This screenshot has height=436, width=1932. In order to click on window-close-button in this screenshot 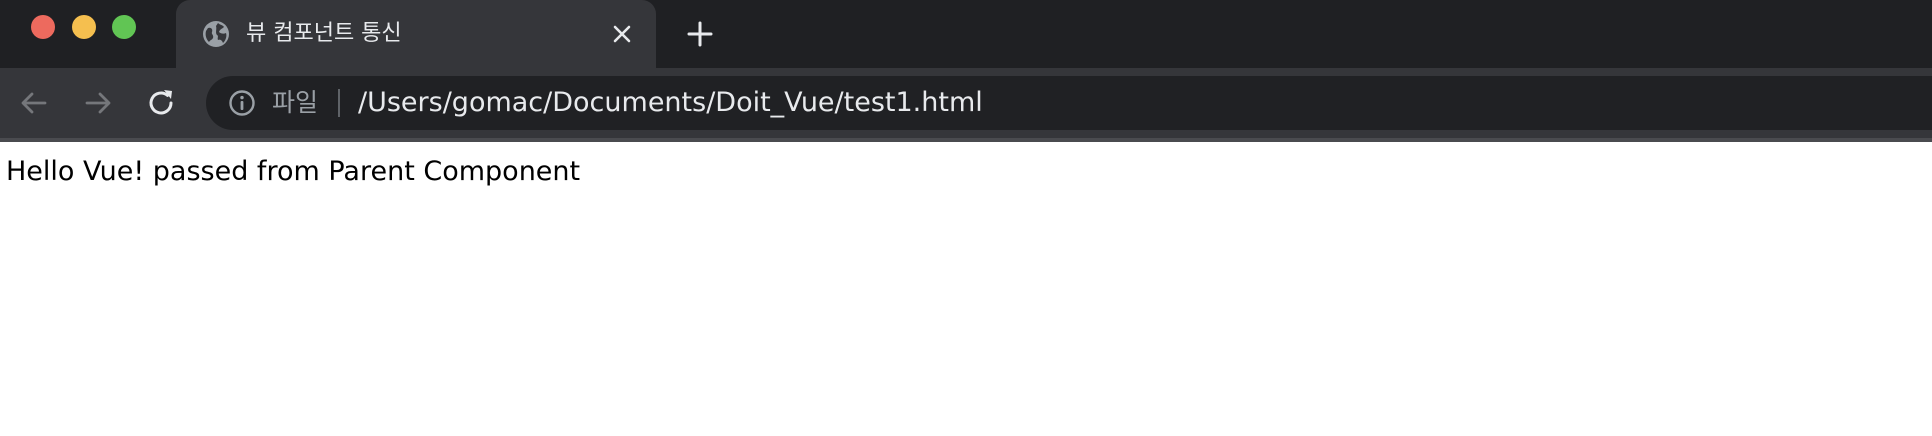, I will do `click(43, 27)`.